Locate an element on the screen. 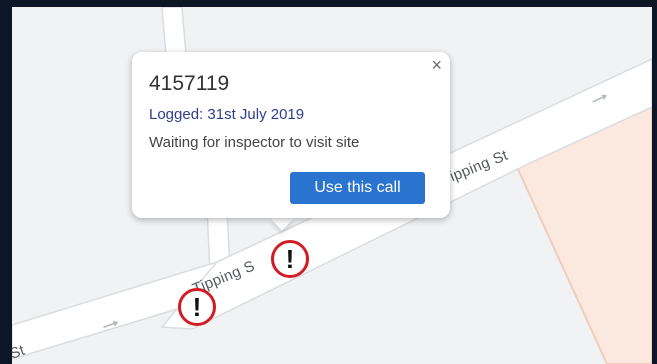 Image resolution: width=657 pixels, height=364 pixels. call-status: Waiting for inspector to visit site is located at coordinates (254, 142).